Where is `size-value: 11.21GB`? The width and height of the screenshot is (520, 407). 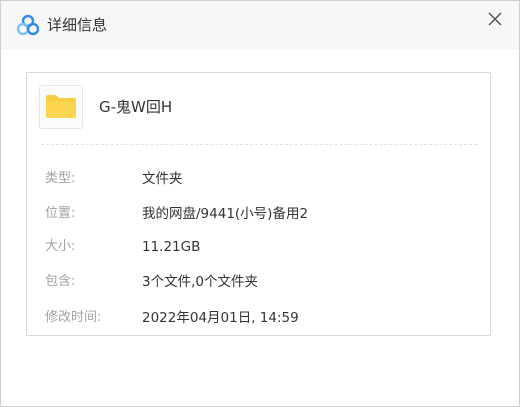
size-value: 11.21GB is located at coordinates (171, 247).